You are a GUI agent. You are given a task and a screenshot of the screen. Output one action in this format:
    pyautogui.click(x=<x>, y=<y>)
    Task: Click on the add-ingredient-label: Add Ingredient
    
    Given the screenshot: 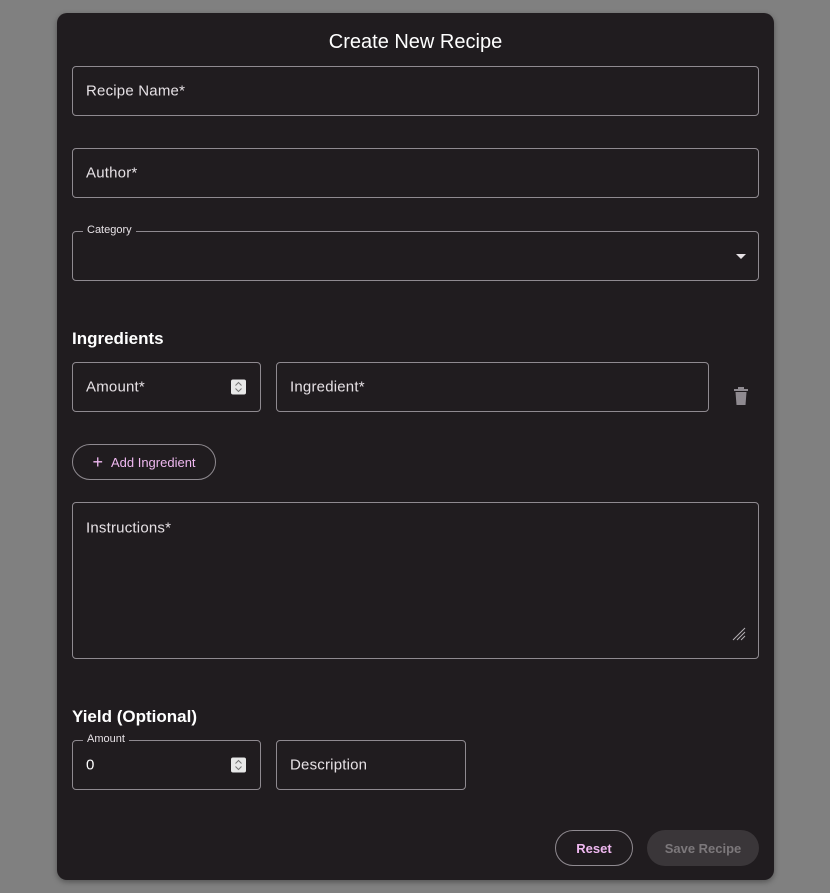 What is the action you would take?
    pyautogui.click(x=153, y=462)
    